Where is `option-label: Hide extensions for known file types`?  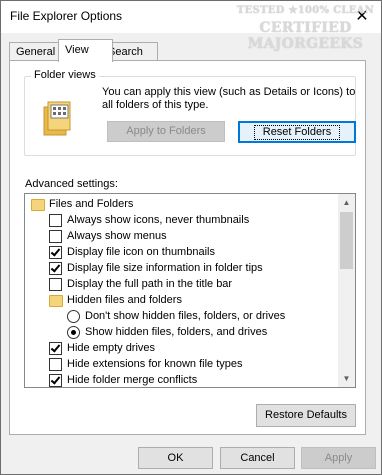 option-label: Hide extensions for known file types is located at coordinates (155, 364).